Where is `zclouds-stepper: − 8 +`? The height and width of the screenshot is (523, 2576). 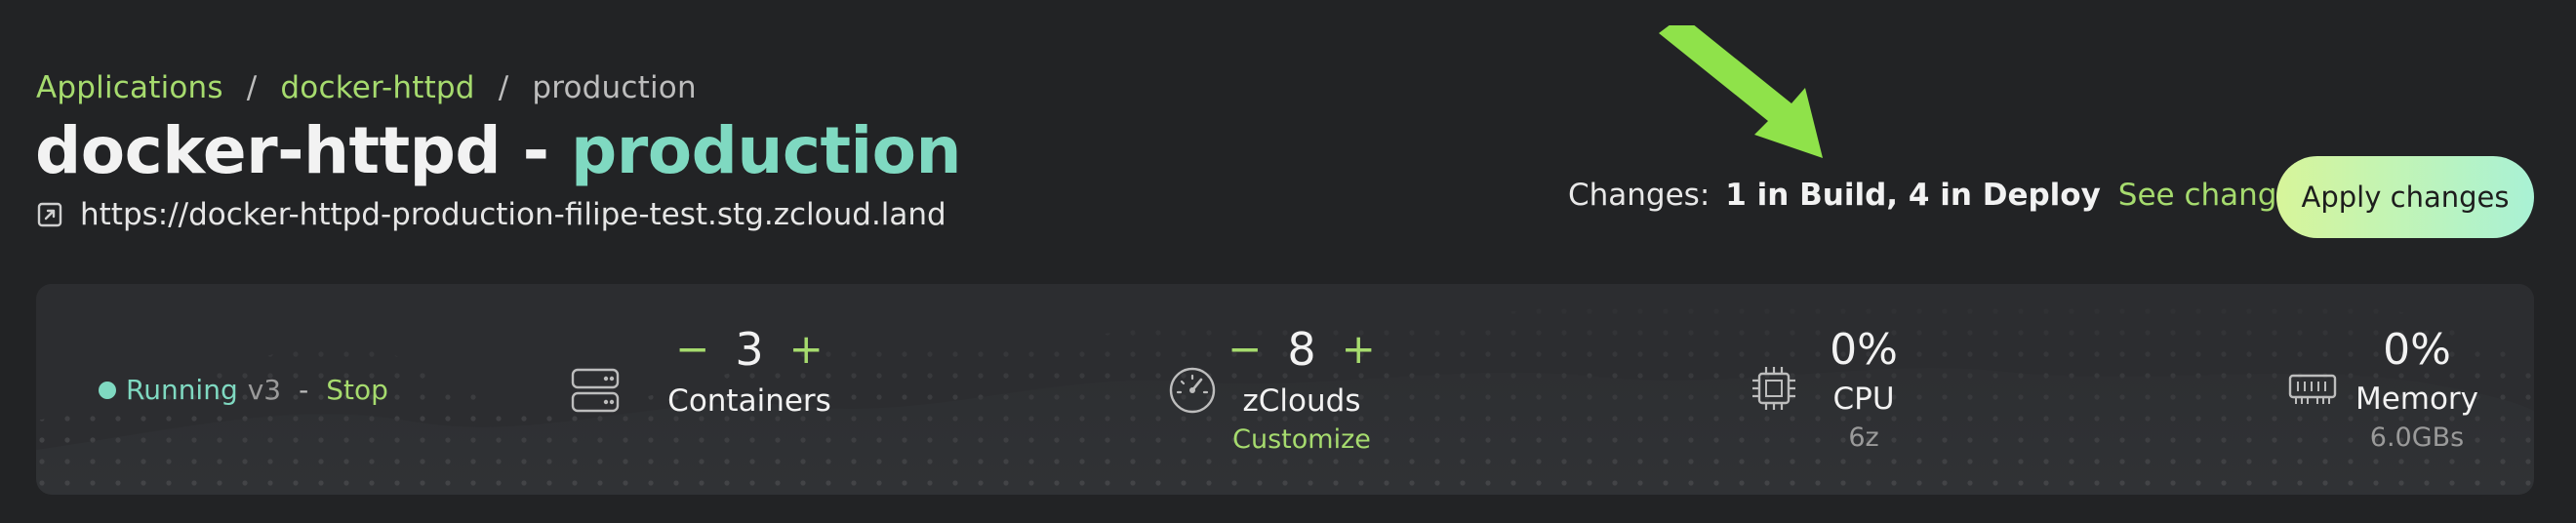 zclouds-stepper: − 8 + is located at coordinates (1302, 349).